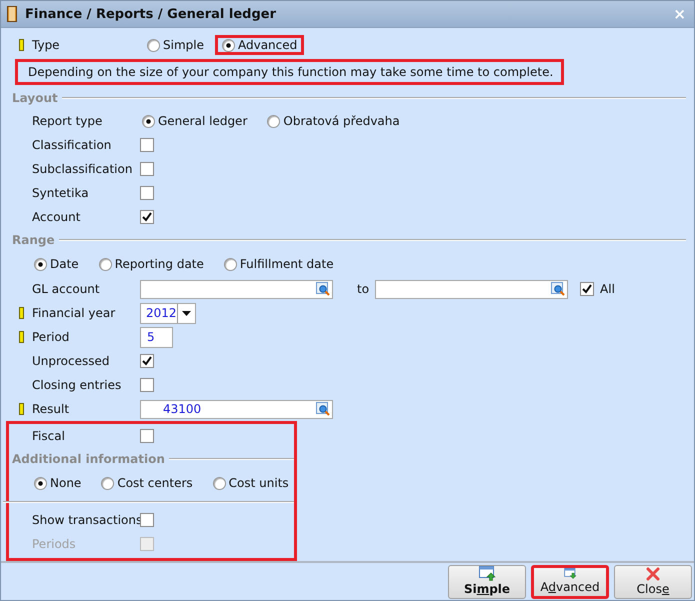  Describe the element at coordinates (49, 436) in the screenshot. I see `field-label: Fiscal` at that location.